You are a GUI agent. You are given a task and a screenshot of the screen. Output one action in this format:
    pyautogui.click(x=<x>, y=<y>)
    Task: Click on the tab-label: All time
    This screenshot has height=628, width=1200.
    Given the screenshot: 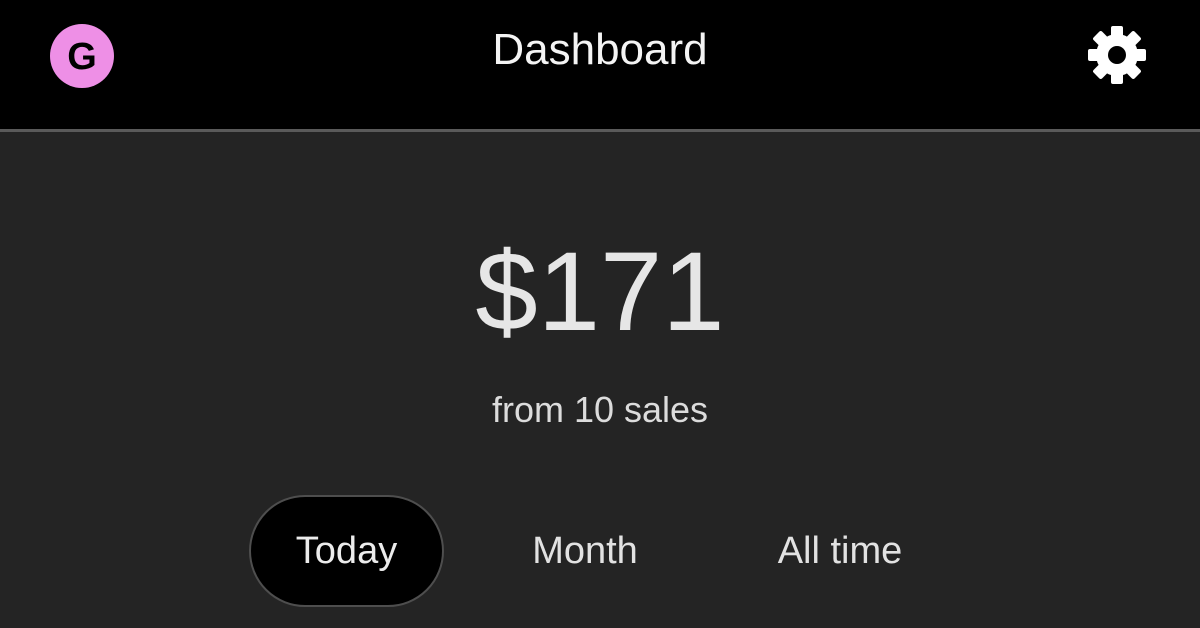 What is the action you would take?
    pyautogui.click(x=840, y=550)
    